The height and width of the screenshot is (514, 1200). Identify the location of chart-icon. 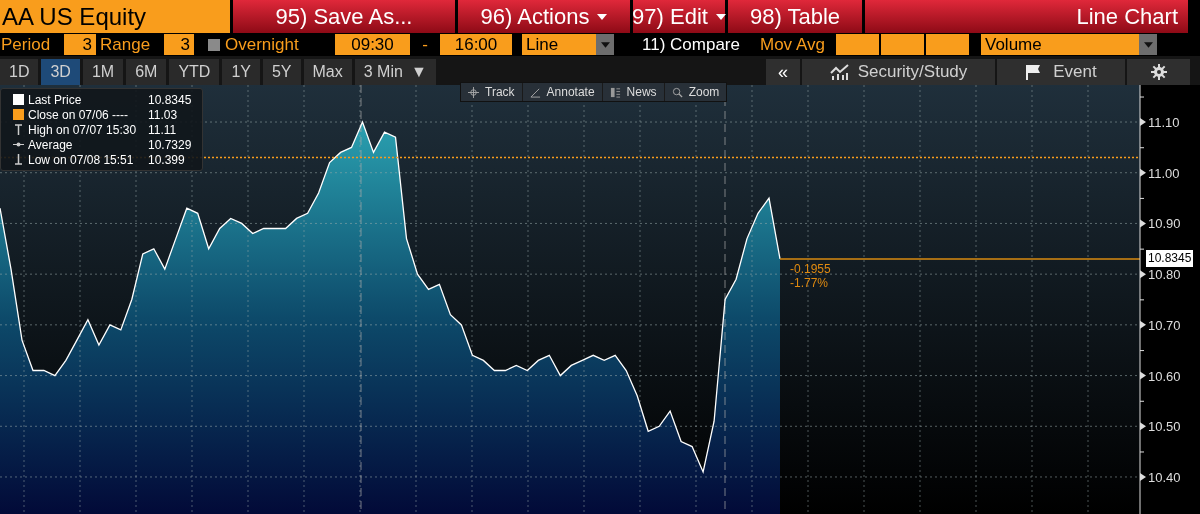
(839, 72).